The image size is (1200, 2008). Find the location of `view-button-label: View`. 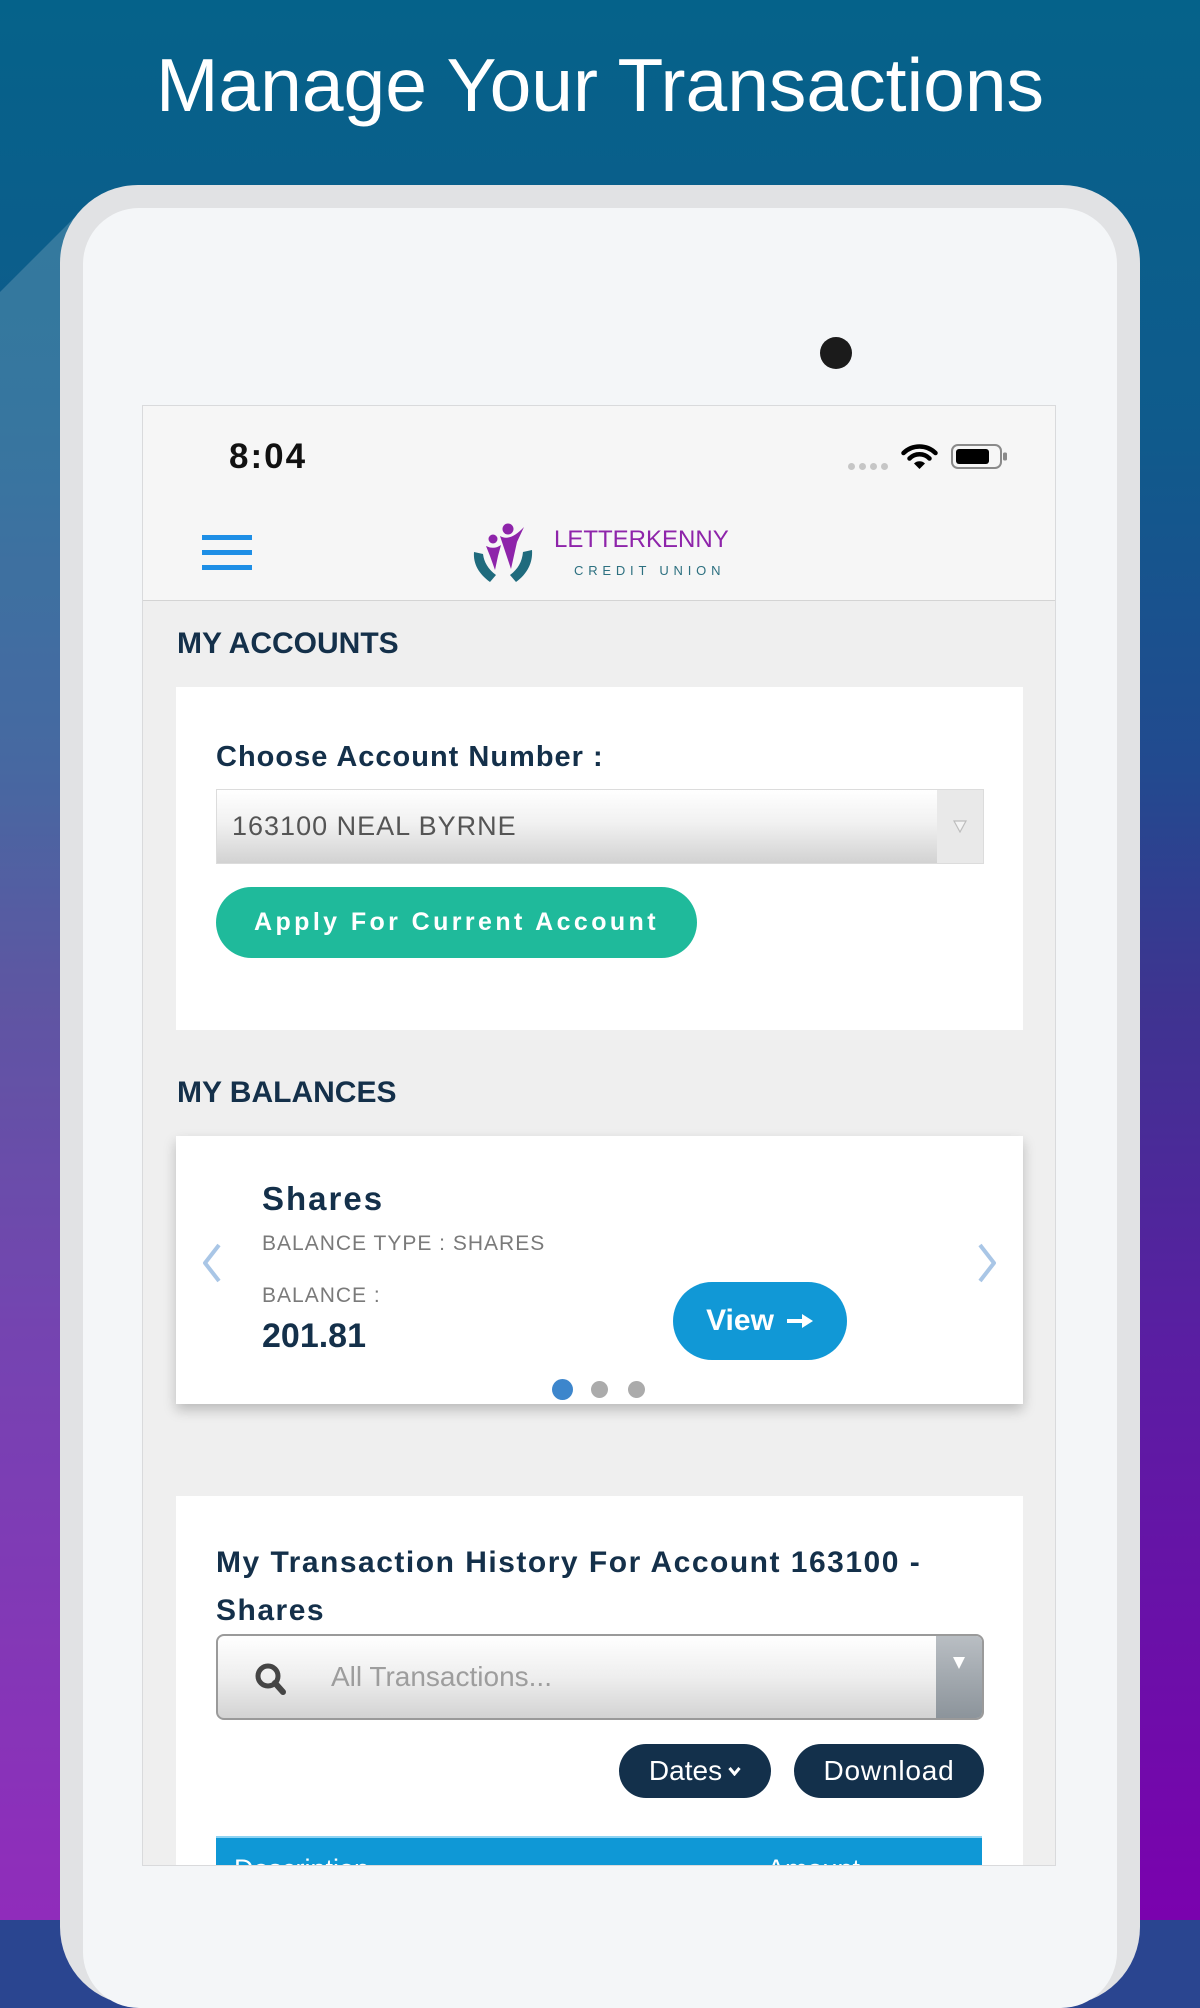

view-button-label: View is located at coordinates (740, 1320).